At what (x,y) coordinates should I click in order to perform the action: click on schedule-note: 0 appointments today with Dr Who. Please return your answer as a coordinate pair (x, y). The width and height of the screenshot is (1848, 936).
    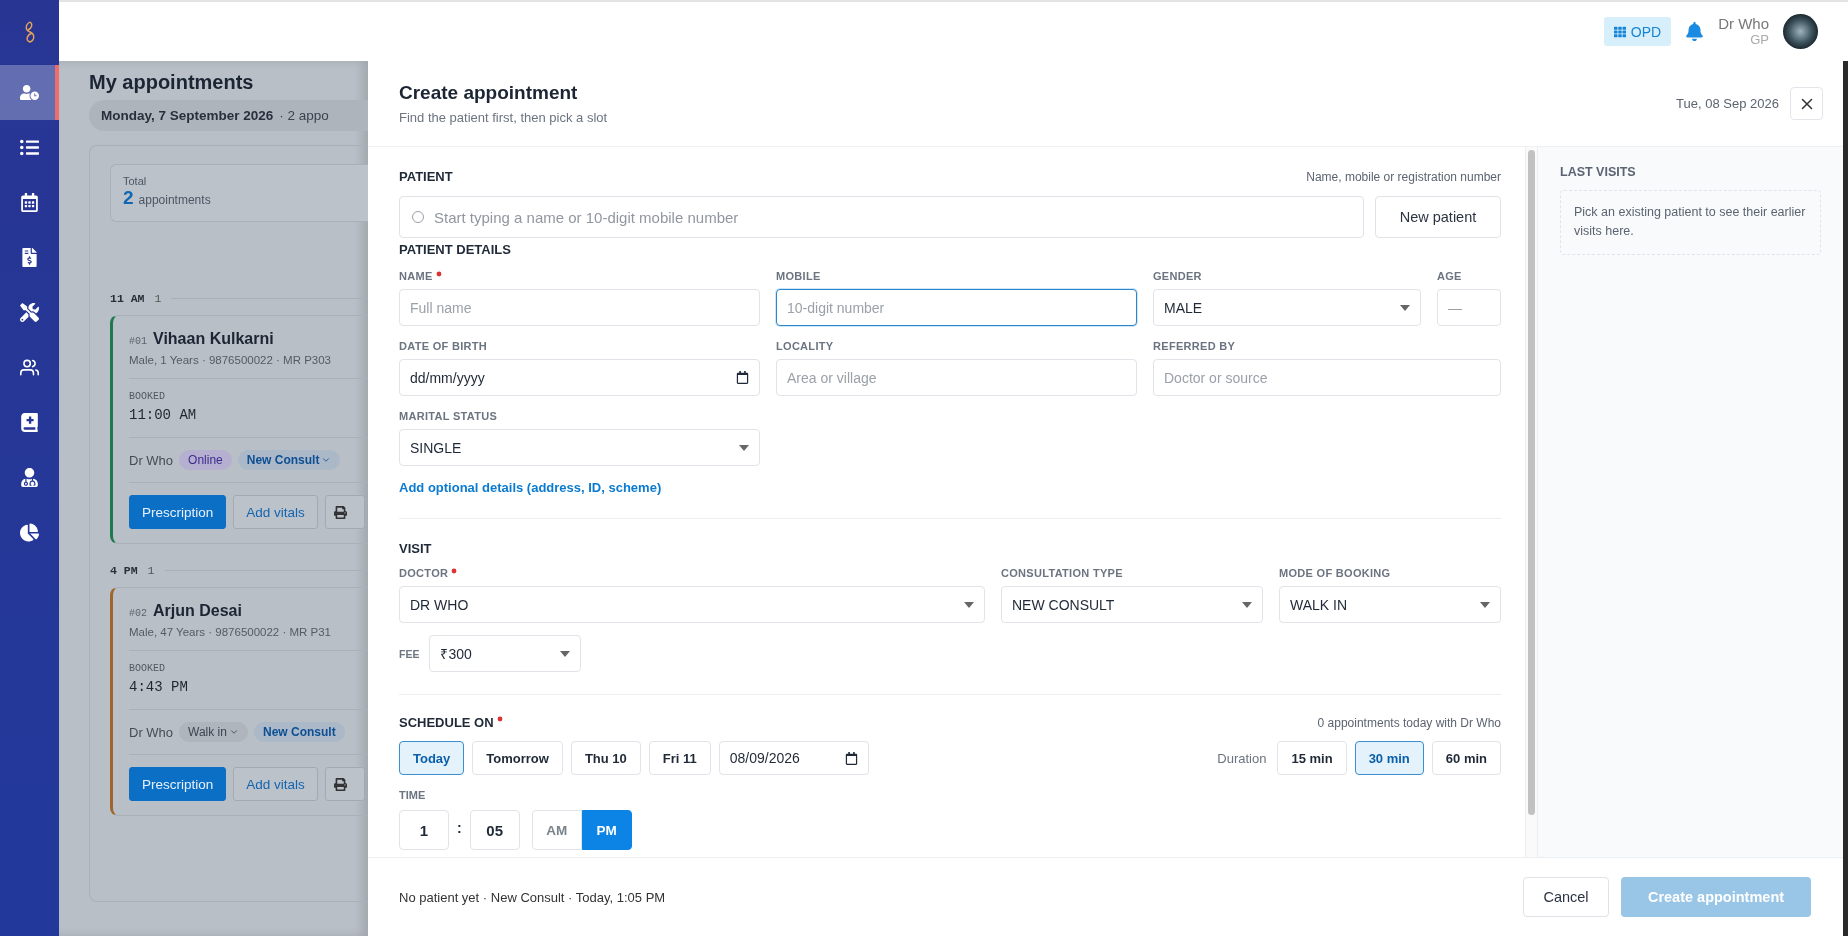
    Looking at the image, I should click on (1409, 722).